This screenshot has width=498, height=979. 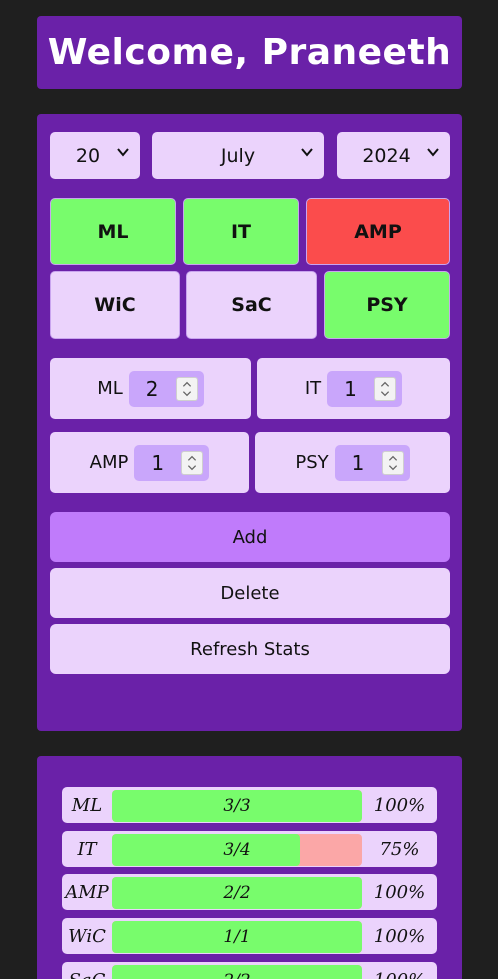 I want to click on refresh-stats-button: Refresh Stats, so click(x=250, y=649).